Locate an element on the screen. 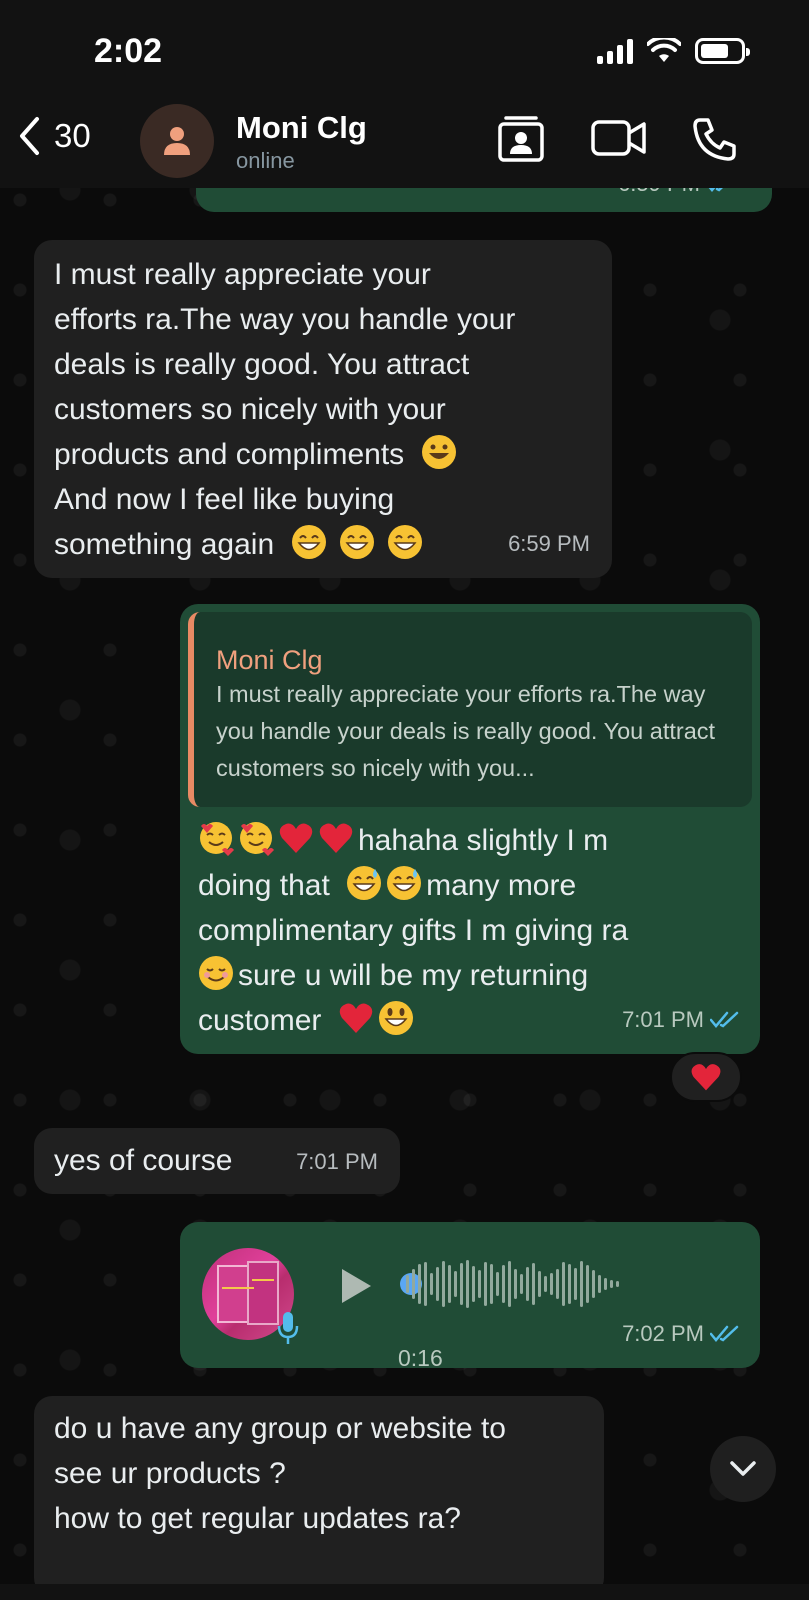  voice-message-bubble: 0:16 7:02 PM is located at coordinates (470, 1296).